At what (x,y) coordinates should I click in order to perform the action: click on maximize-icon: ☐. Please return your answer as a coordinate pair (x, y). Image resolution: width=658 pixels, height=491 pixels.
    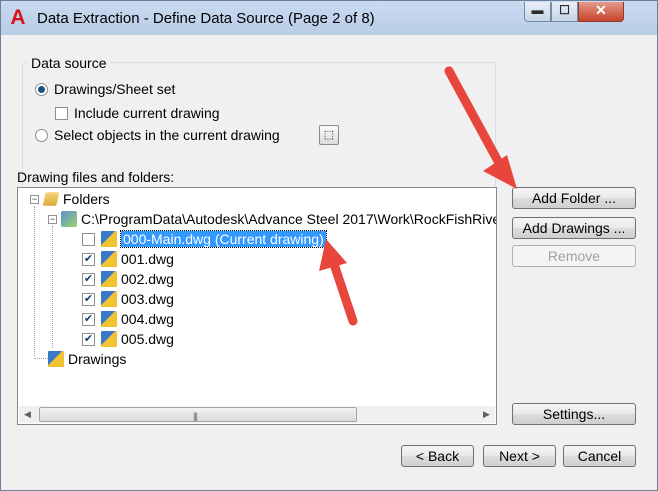
    Looking at the image, I should click on (564, 10).